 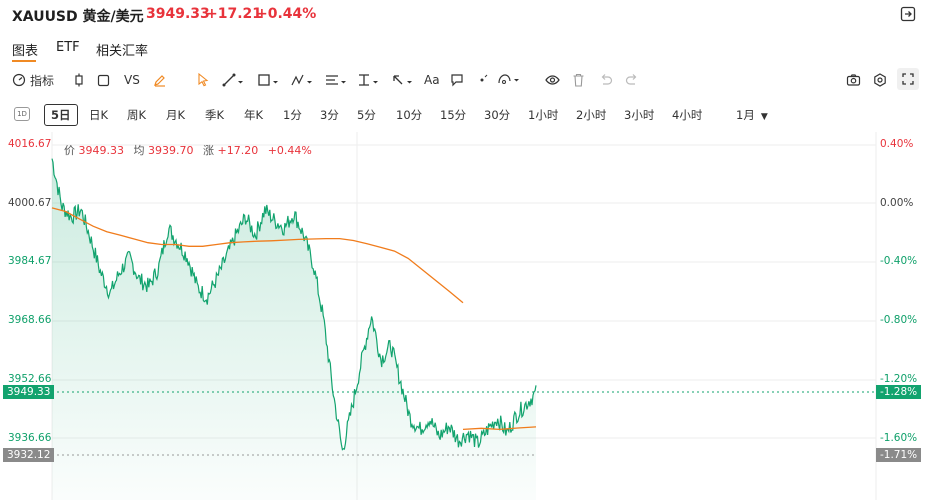 What do you see at coordinates (122, 49) in the screenshot?
I see `tab-related-fx: 相关汇率` at bounding box center [122, 49].